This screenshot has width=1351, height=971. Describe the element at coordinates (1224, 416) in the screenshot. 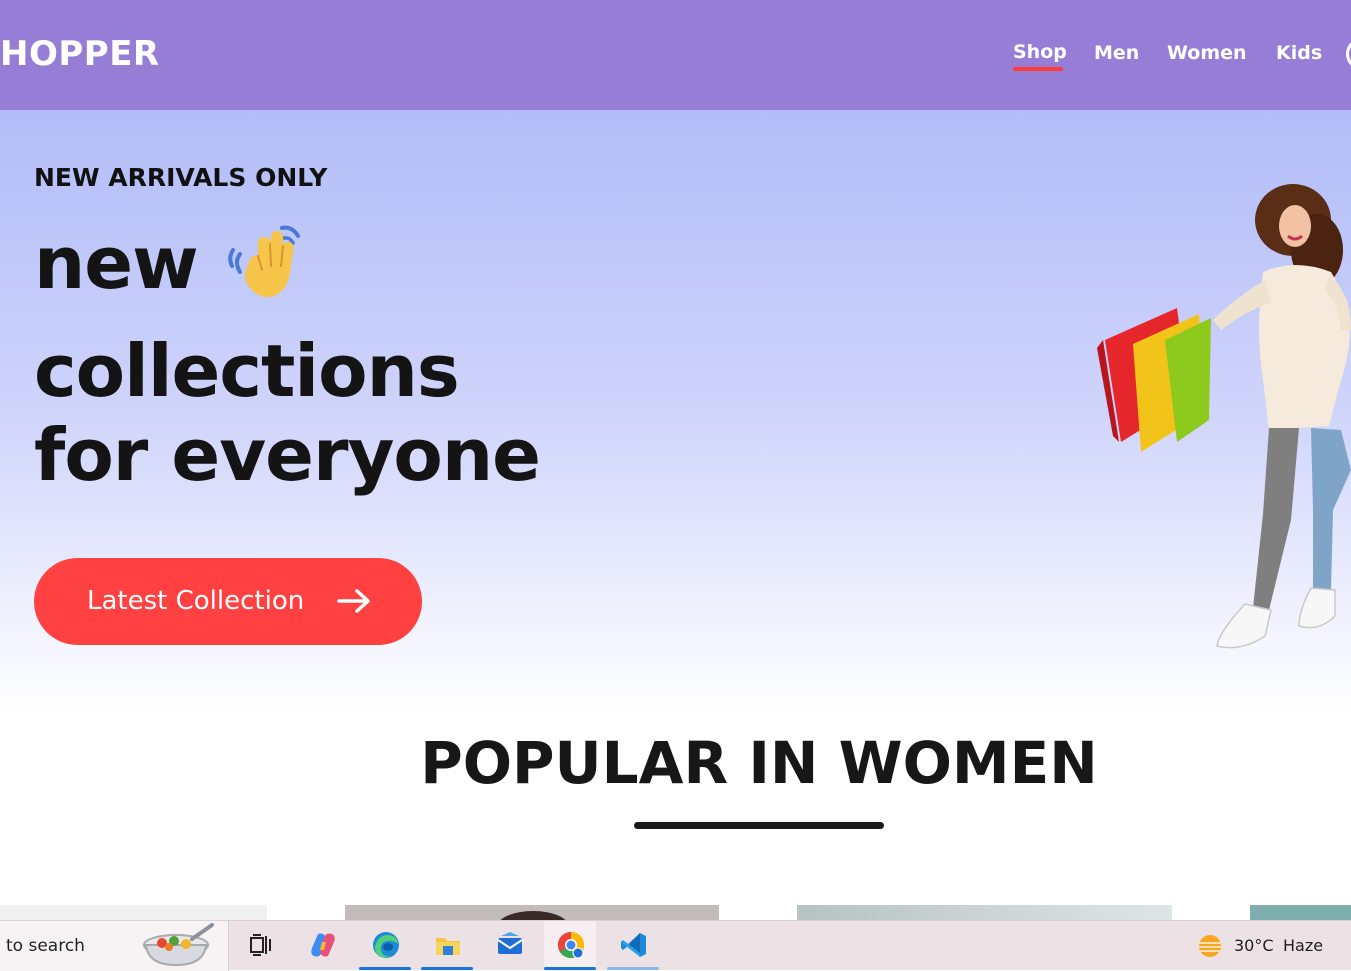

I see `hero-woman-shopping-image` at that location.